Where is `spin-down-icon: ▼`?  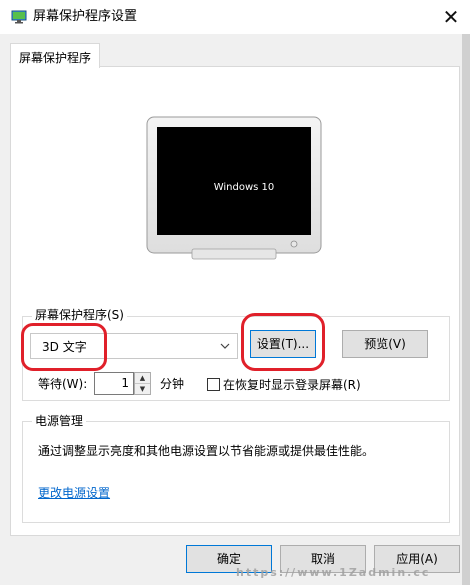 spin-down-icon: ▼ is located at coordinates (142, 389).